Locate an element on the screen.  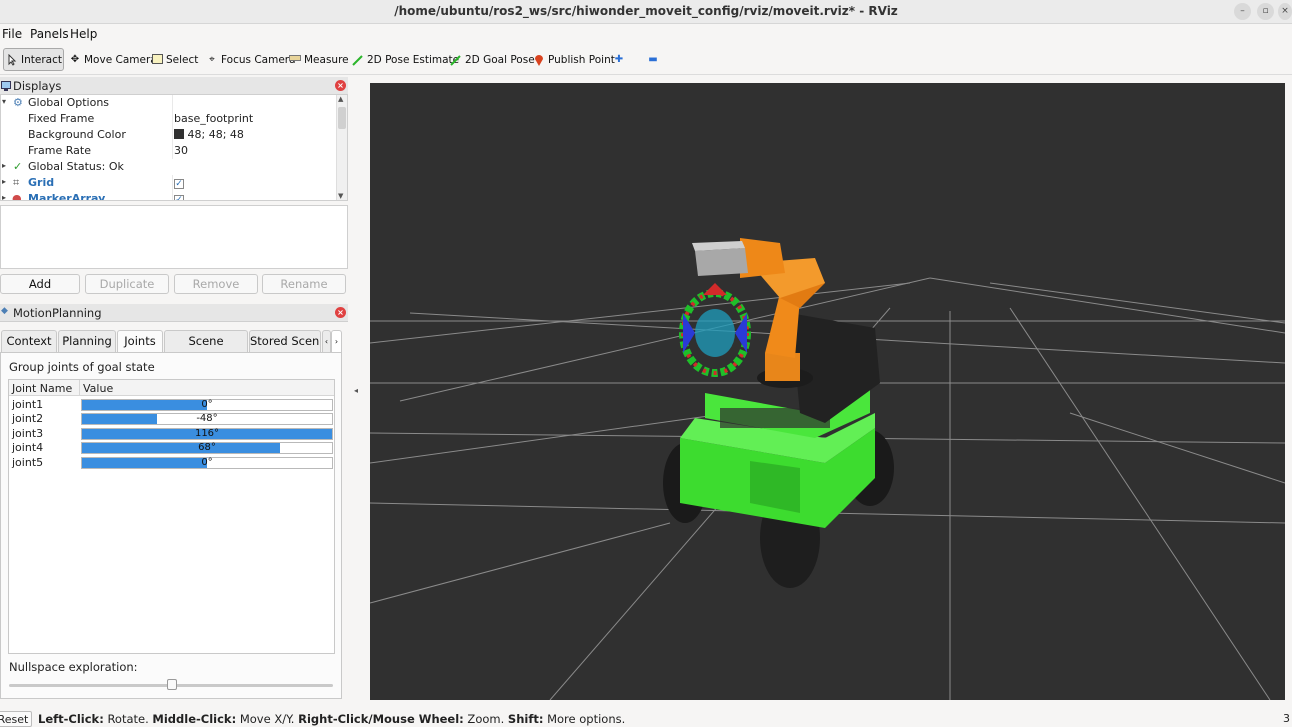
nullspace-label: Nullspace exploration: is located at coordinates (73, 667).